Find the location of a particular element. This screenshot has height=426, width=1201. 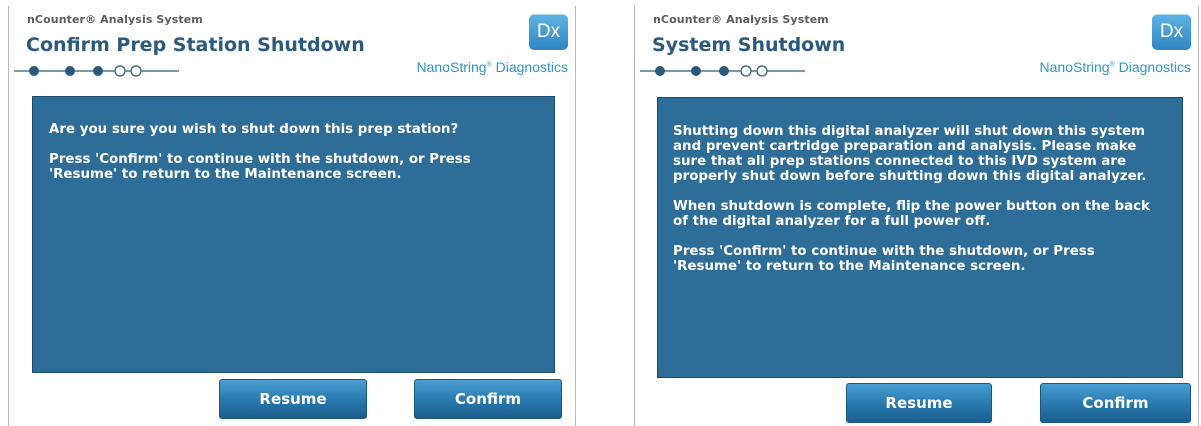

page-title: System Shutdown is located at coordinates (749, 45).